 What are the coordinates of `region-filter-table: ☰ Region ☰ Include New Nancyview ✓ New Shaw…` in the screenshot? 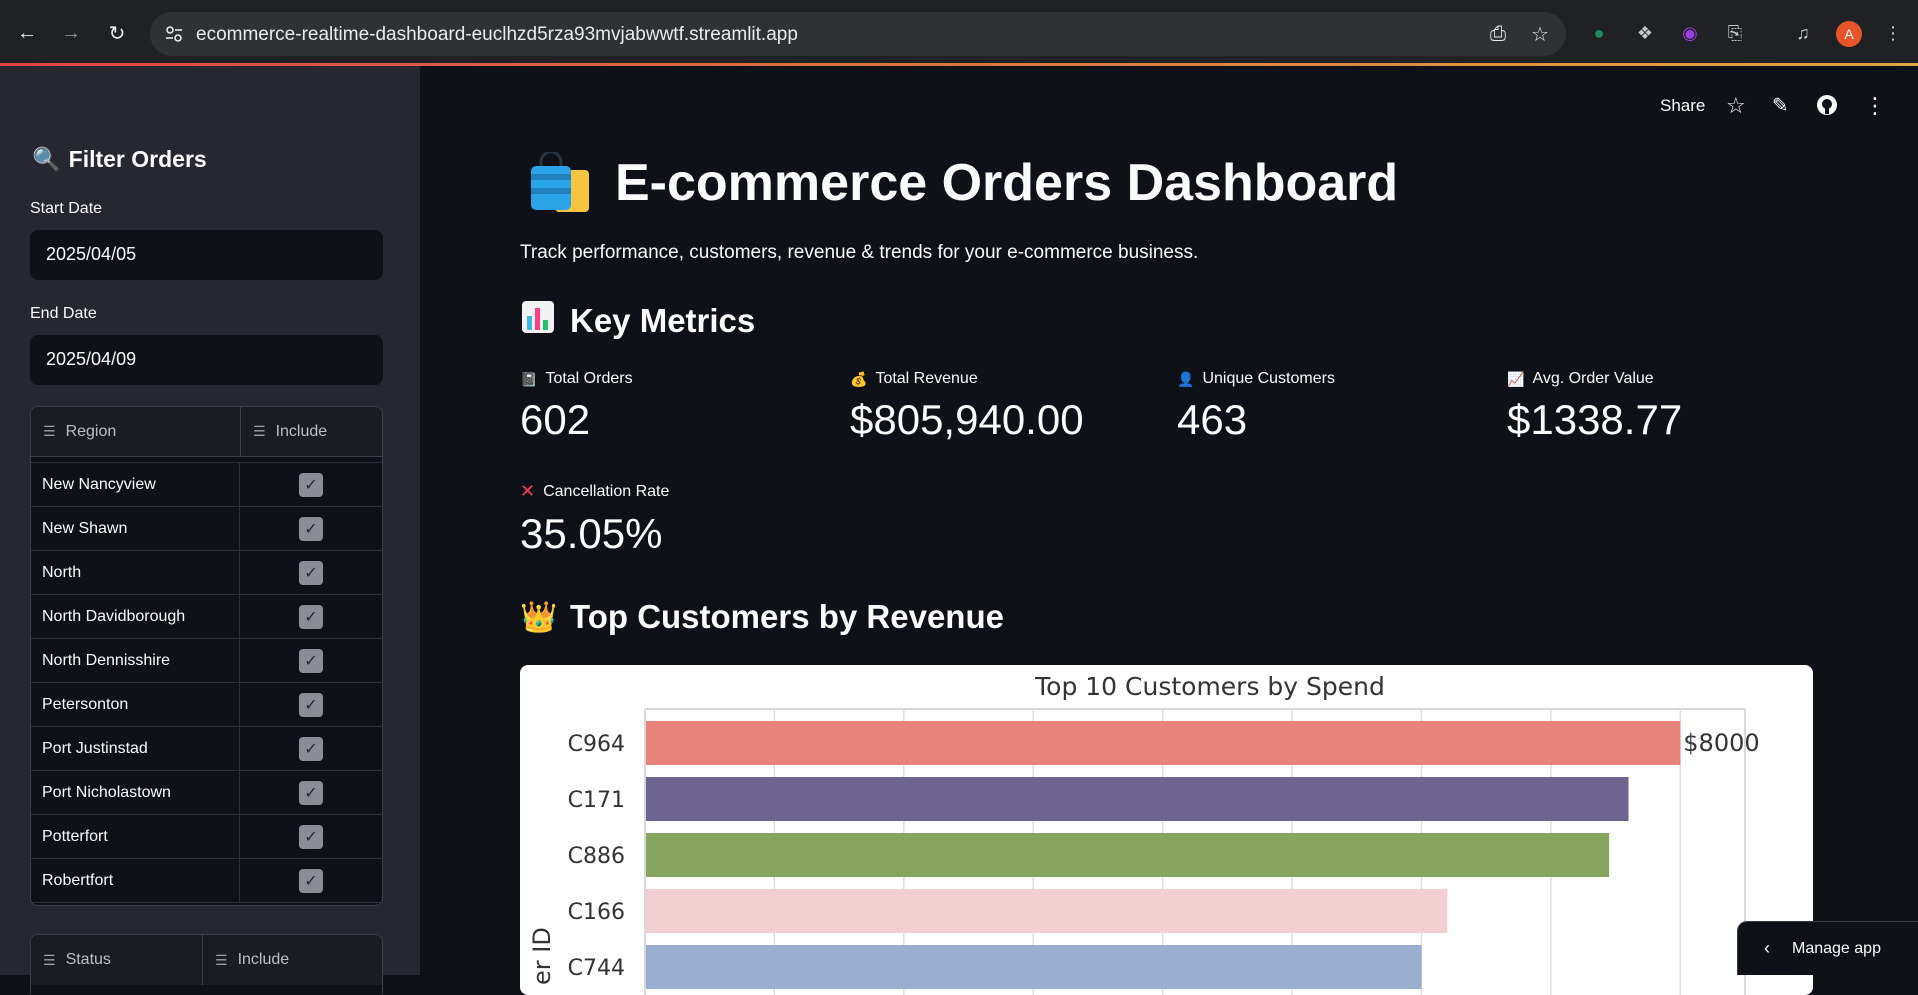 It's located at (206, 656).